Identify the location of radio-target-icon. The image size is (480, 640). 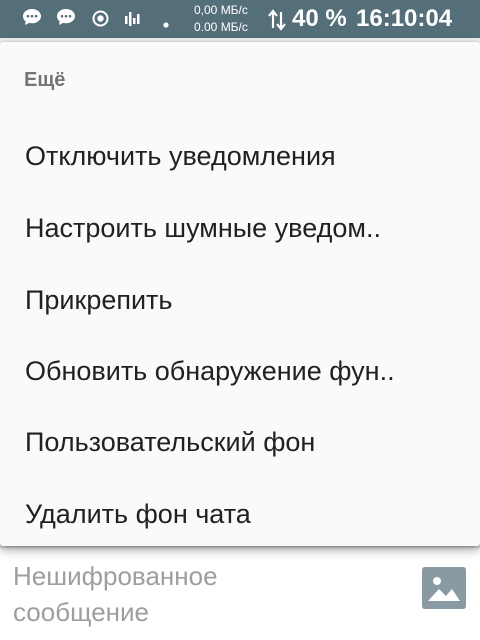
(100, 21).